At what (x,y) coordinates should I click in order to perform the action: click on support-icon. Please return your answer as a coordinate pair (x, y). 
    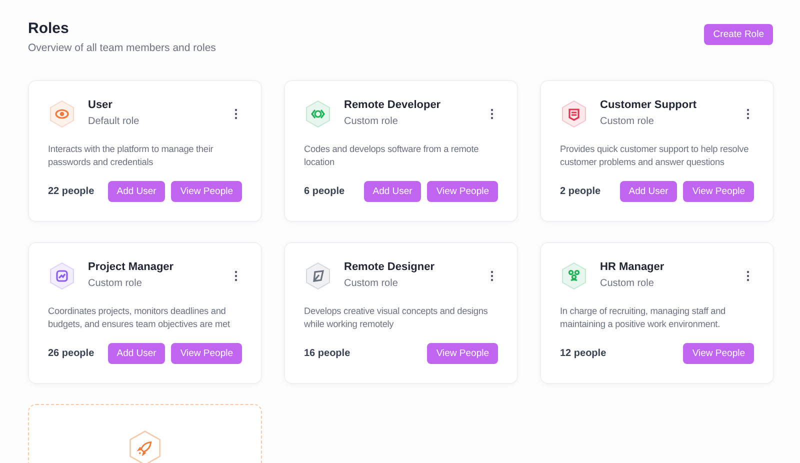
    Looking at the image, I should click on (574, 114).